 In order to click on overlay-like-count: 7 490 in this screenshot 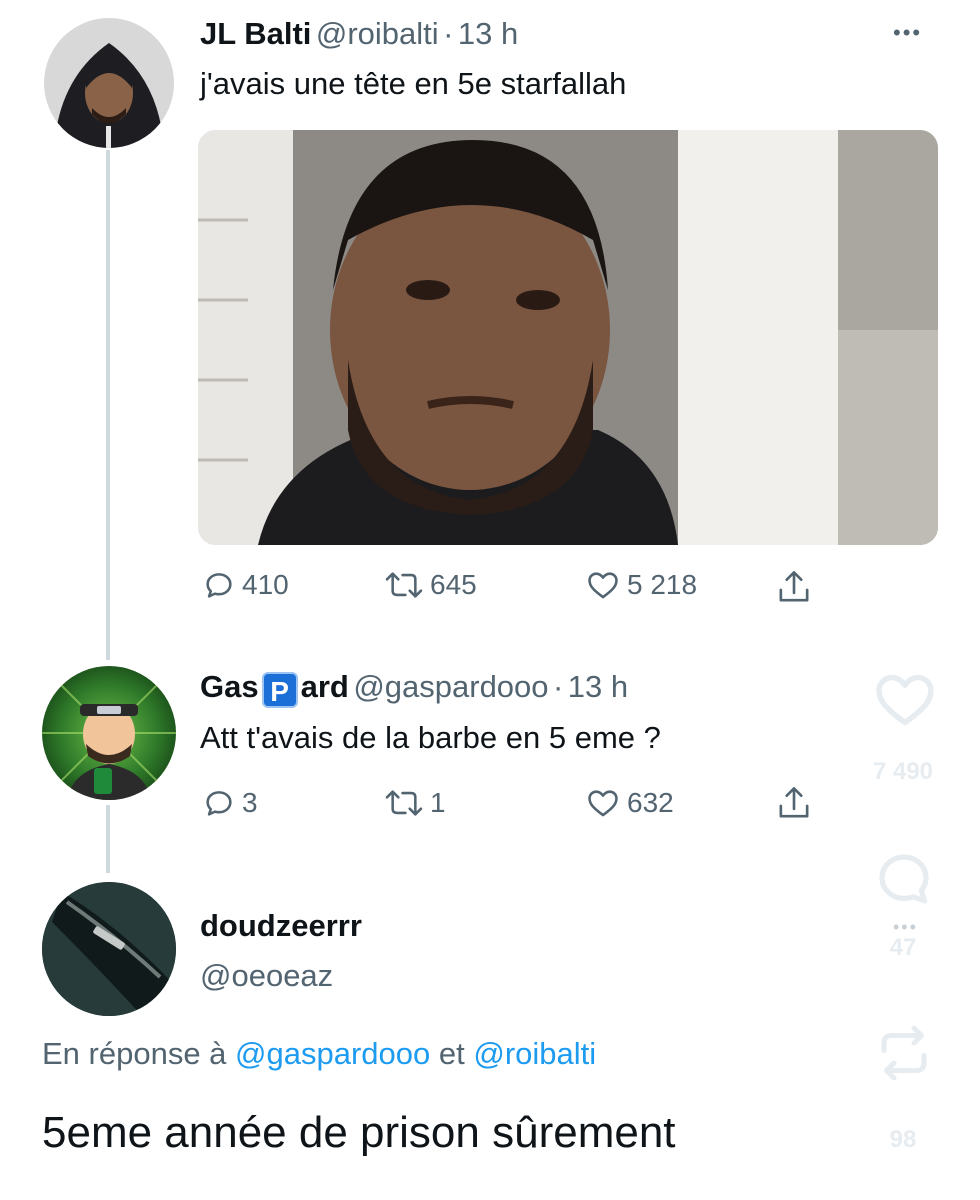, I will do `click(903, 771)`.